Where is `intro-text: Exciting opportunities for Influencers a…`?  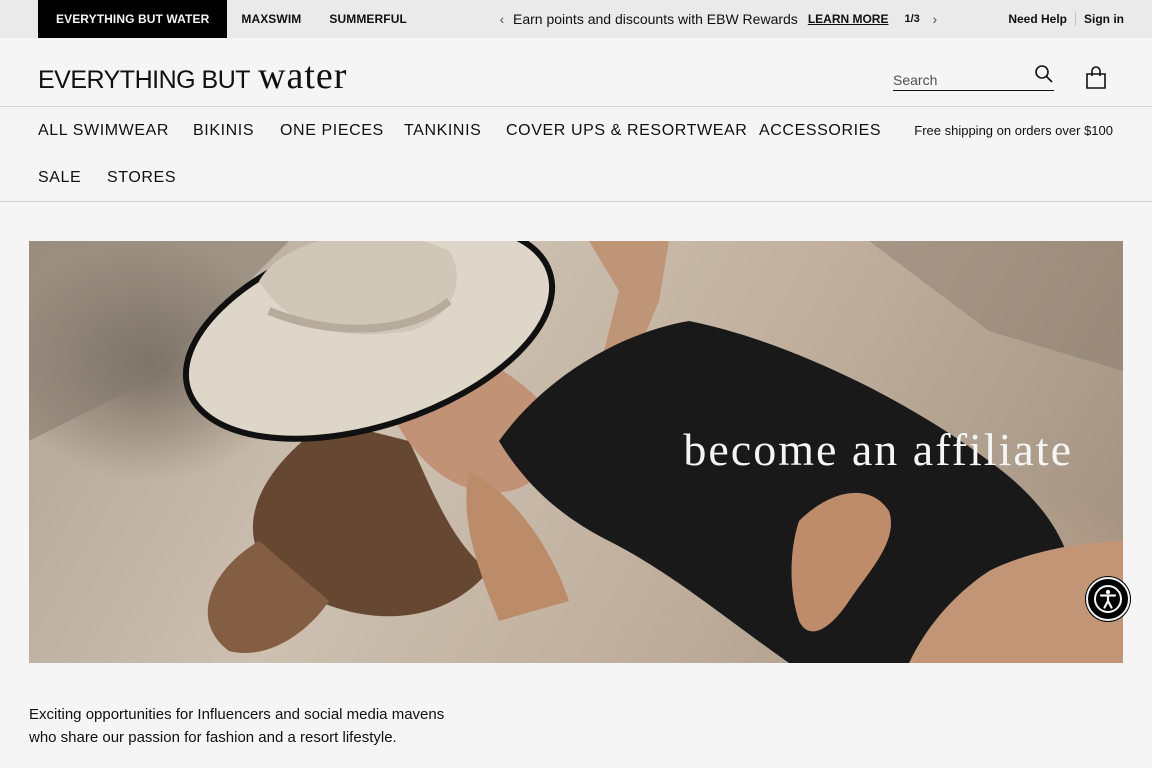 intro-text: Exciting opportunities for Influencers a… is located at coordinates (259, 726).